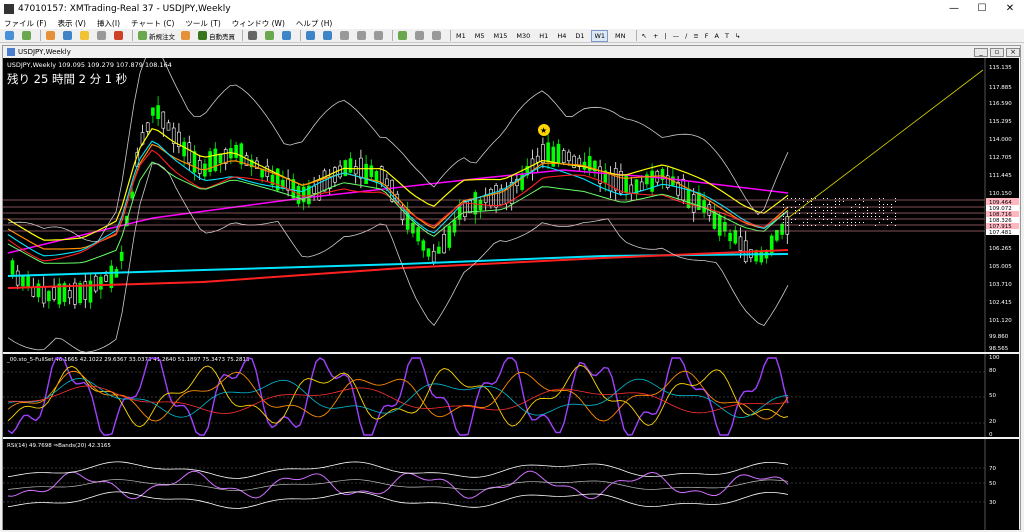 The width and height of the screenshot is (1024, 532). I want to click on candle-chart-button, so click(270, 36).